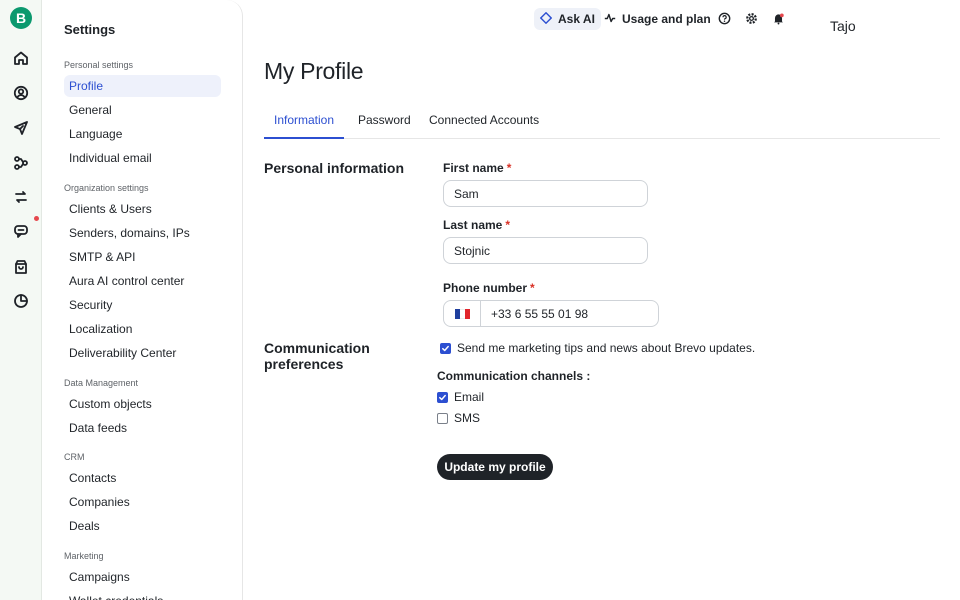 The width and height of the screenshot is (960, 600). What do you see at coordinates (602, 121) in the screenshot?
I see `profile-tabs: Information Password Connected Accounts` at bounding box center [602, 121].